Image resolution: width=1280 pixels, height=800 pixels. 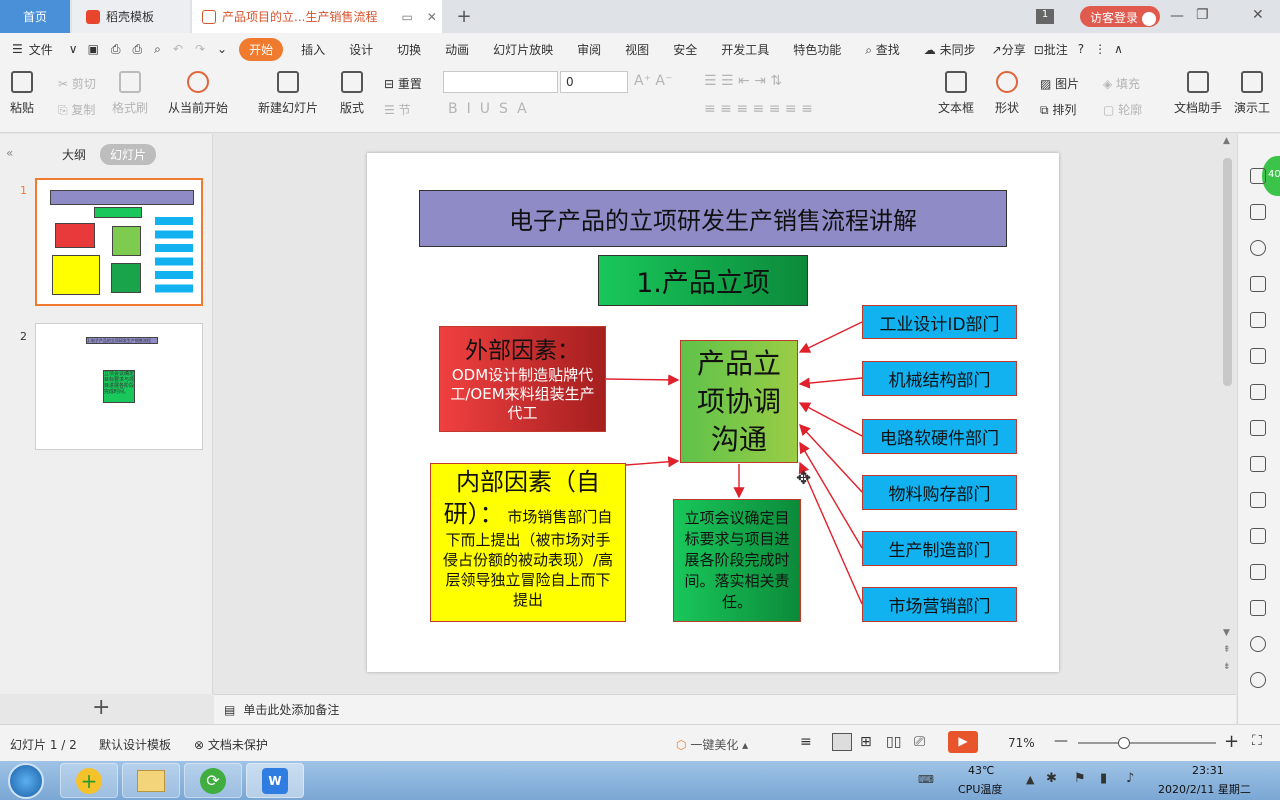 What do you see at coordinates (1122, 109) in the screenshot?
I see `outline-button: ▢ 轮廓` at bounding box center [1122, 109].